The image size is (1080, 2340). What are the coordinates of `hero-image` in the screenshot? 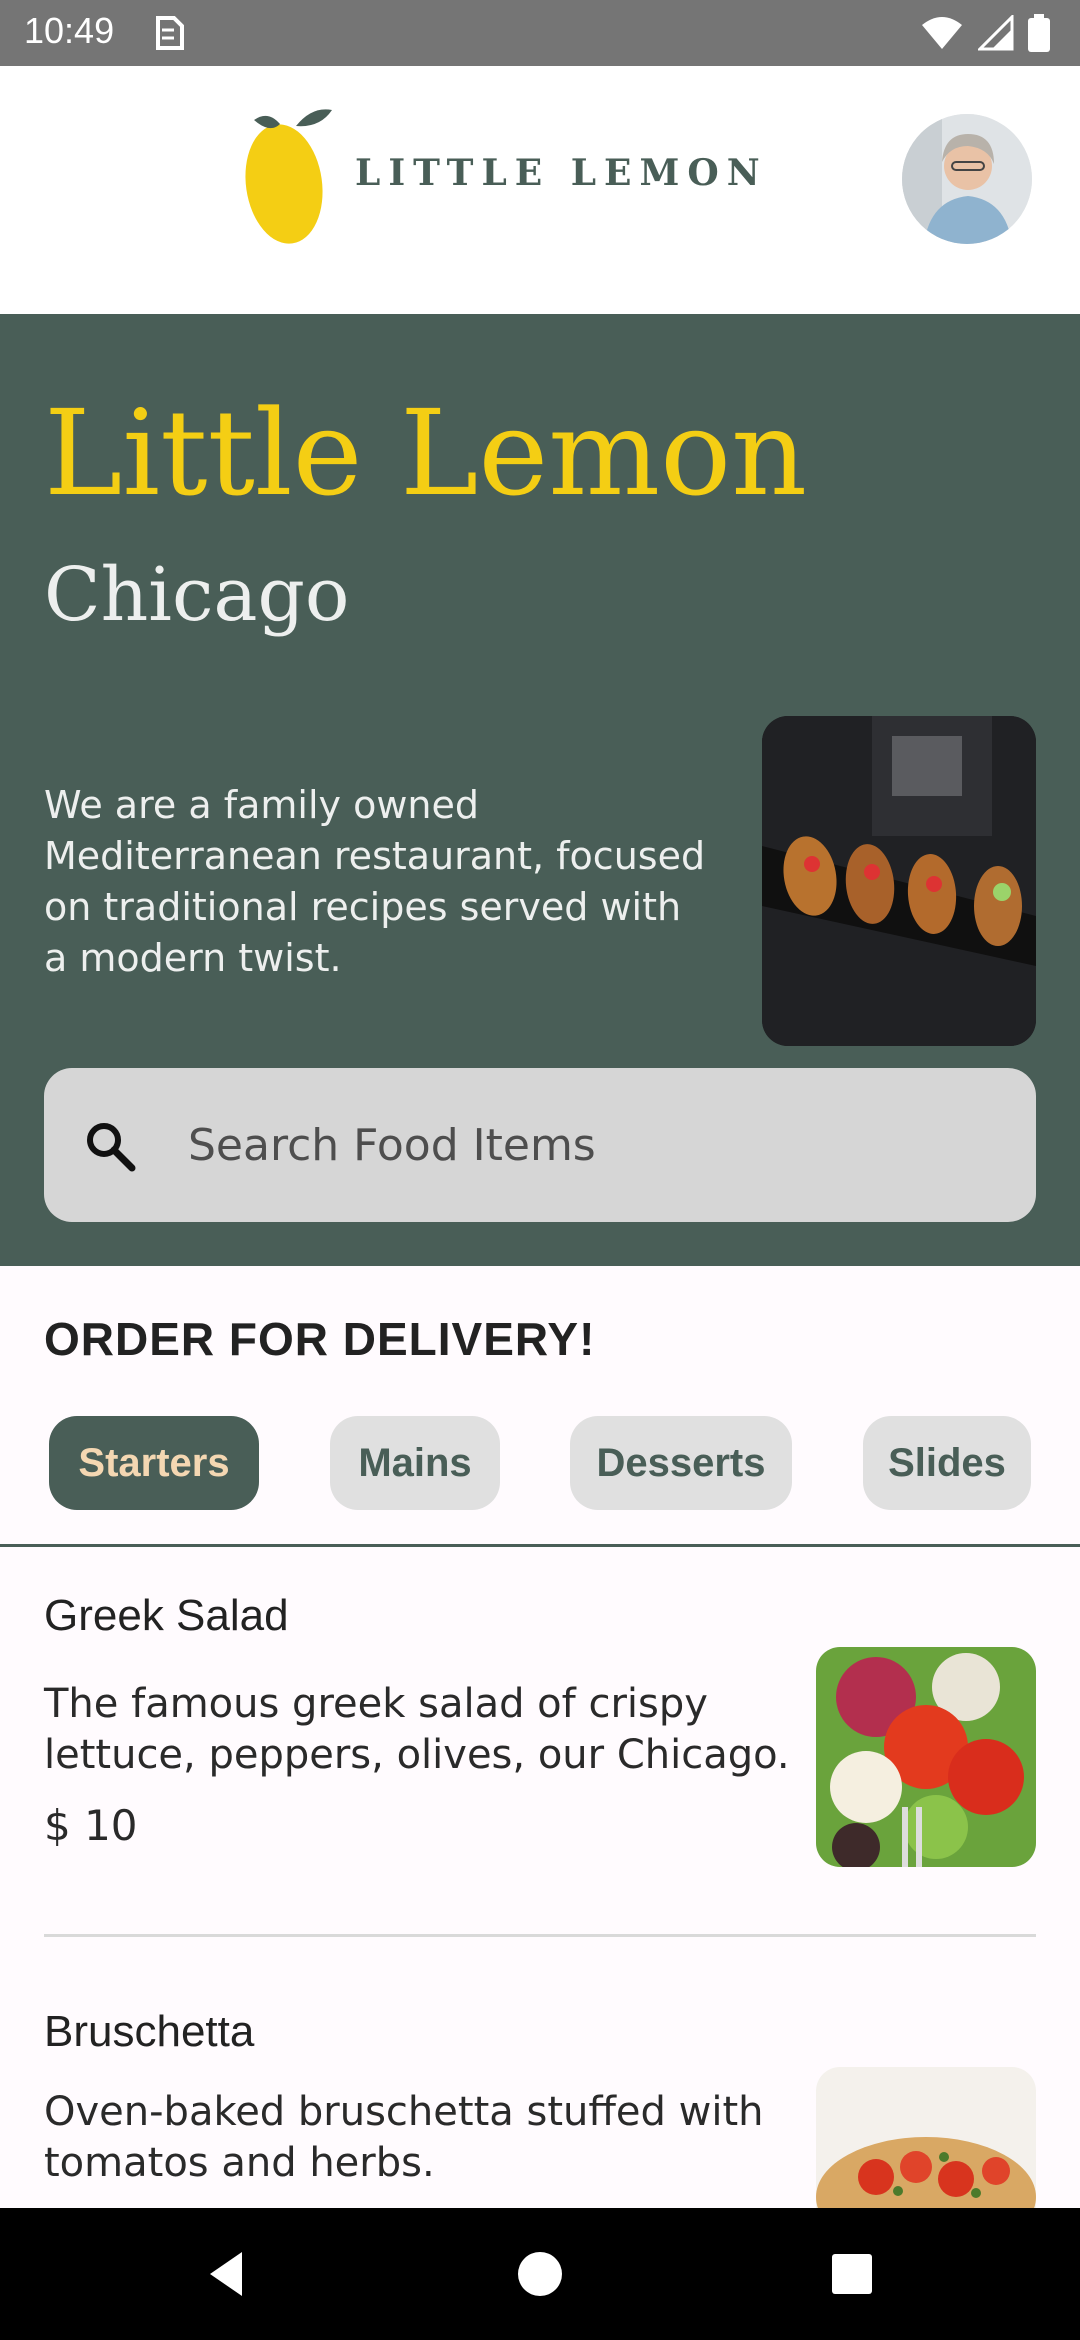 It's located at (899, 881).